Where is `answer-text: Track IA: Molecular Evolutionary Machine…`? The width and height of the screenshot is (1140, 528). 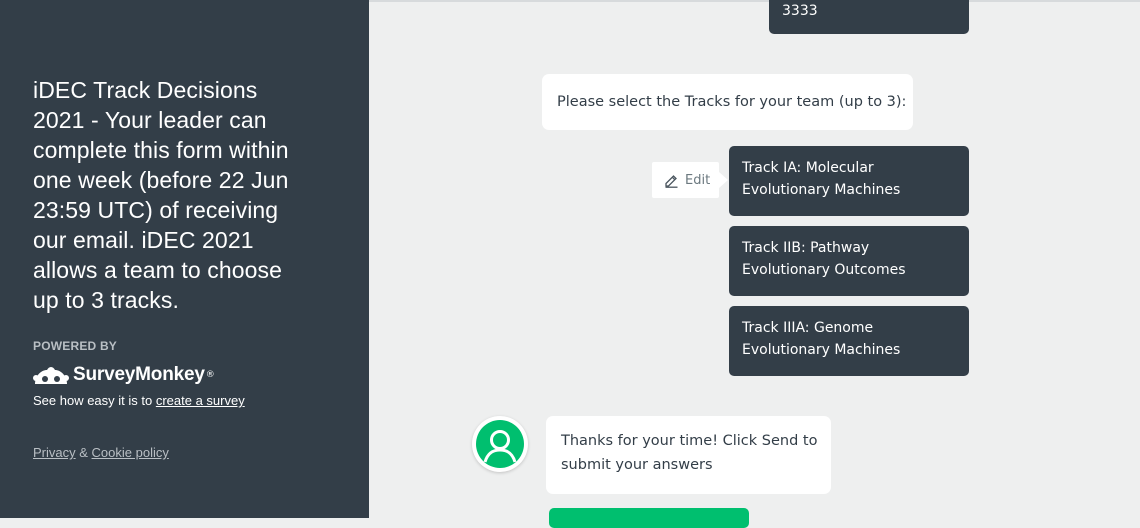
answer-text: Track IA: Molecular Evolutionary Machine… is located at coordinates (821, 179).